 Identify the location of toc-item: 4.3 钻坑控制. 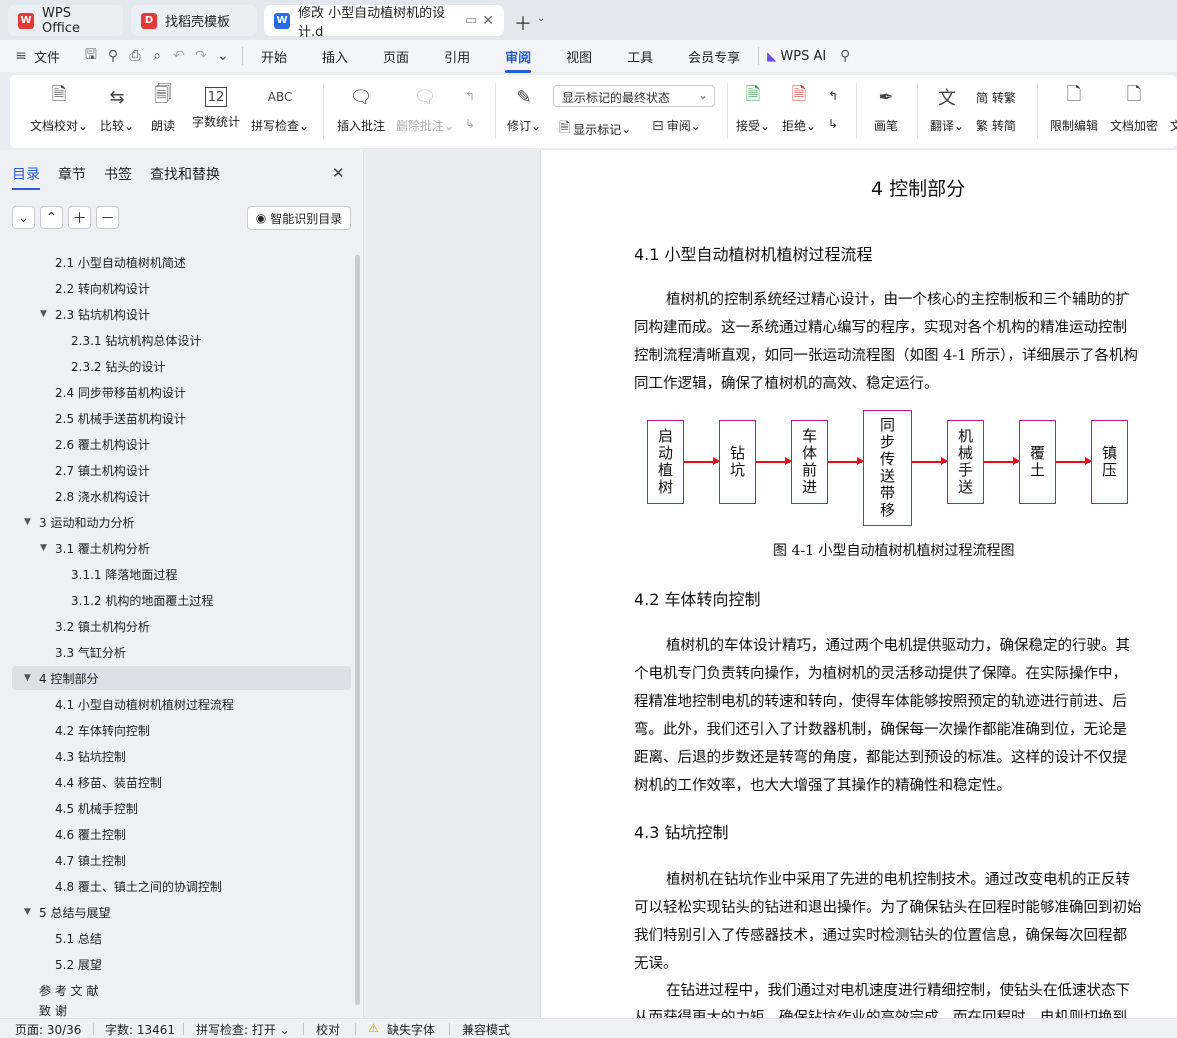
(90, 756).